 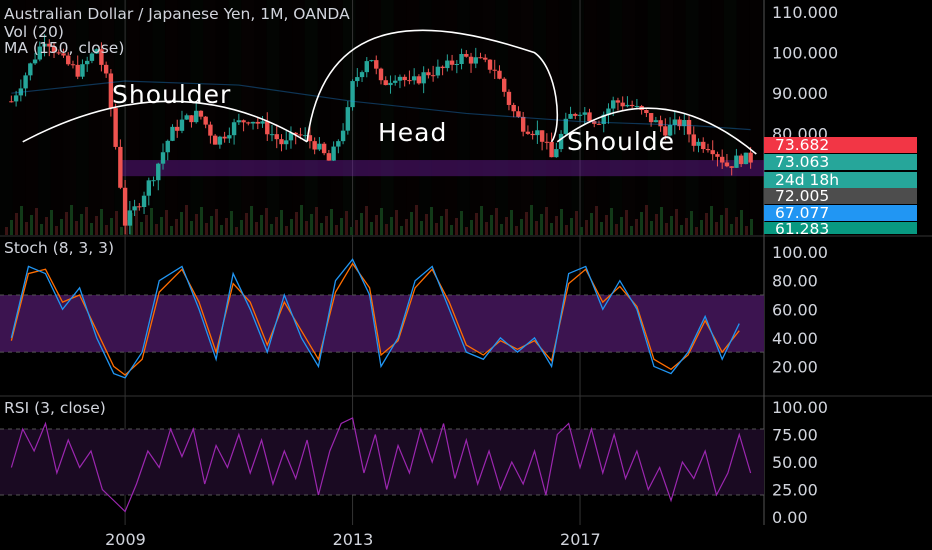 What do you see at coordinates (795, 435) in the screenshot?
I see `rsi-tick-label: 75.00` at bounding box center [795, 435].